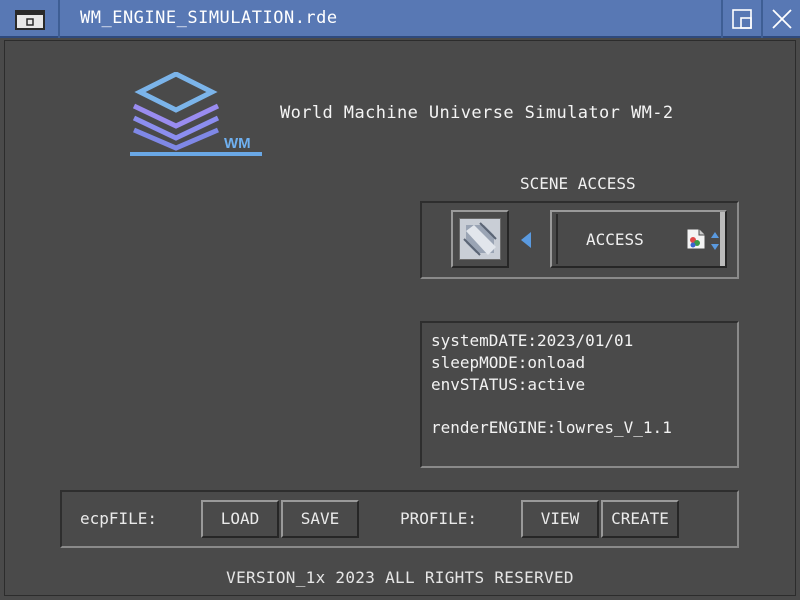  I want to click on view-button: VIEW, so click(560, 519).